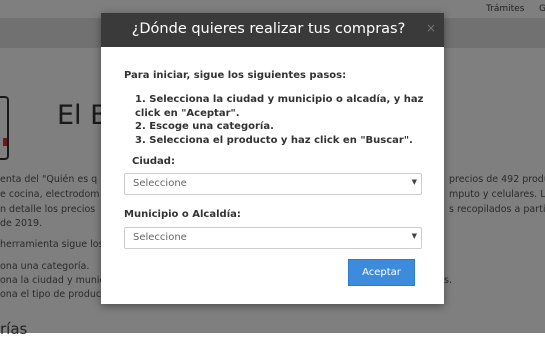 The image size is (545, 338). What do you see at coordinates (182, 214) in the screenshot?
I see `municipio-label: Municipio o Alcaldía:` at bounding box center [182, 214].